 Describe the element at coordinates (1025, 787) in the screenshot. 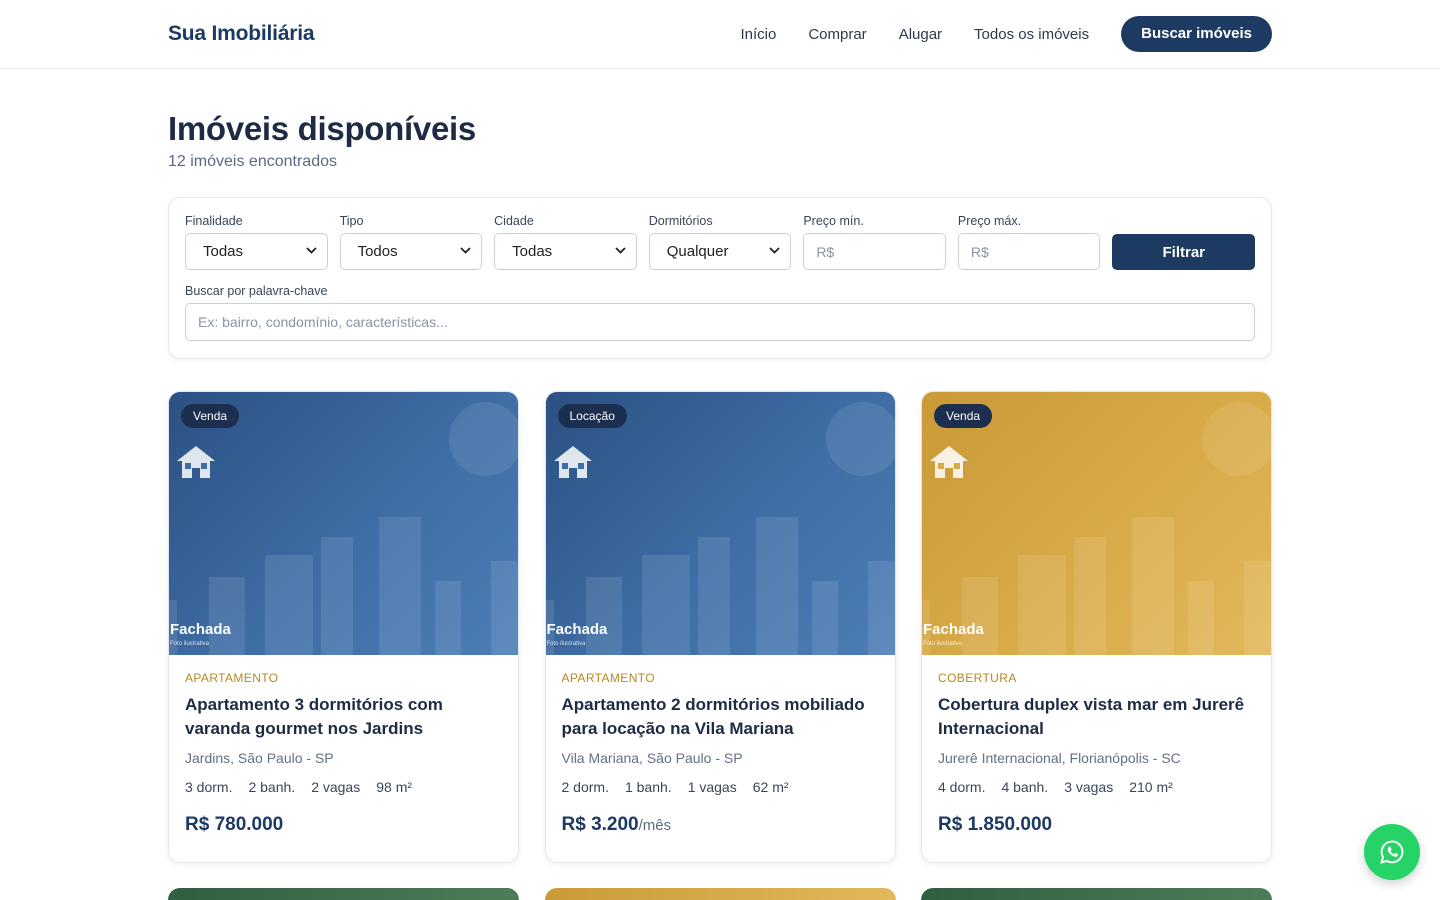

I see `feature-bathrooms: 4 banh.` at that location.